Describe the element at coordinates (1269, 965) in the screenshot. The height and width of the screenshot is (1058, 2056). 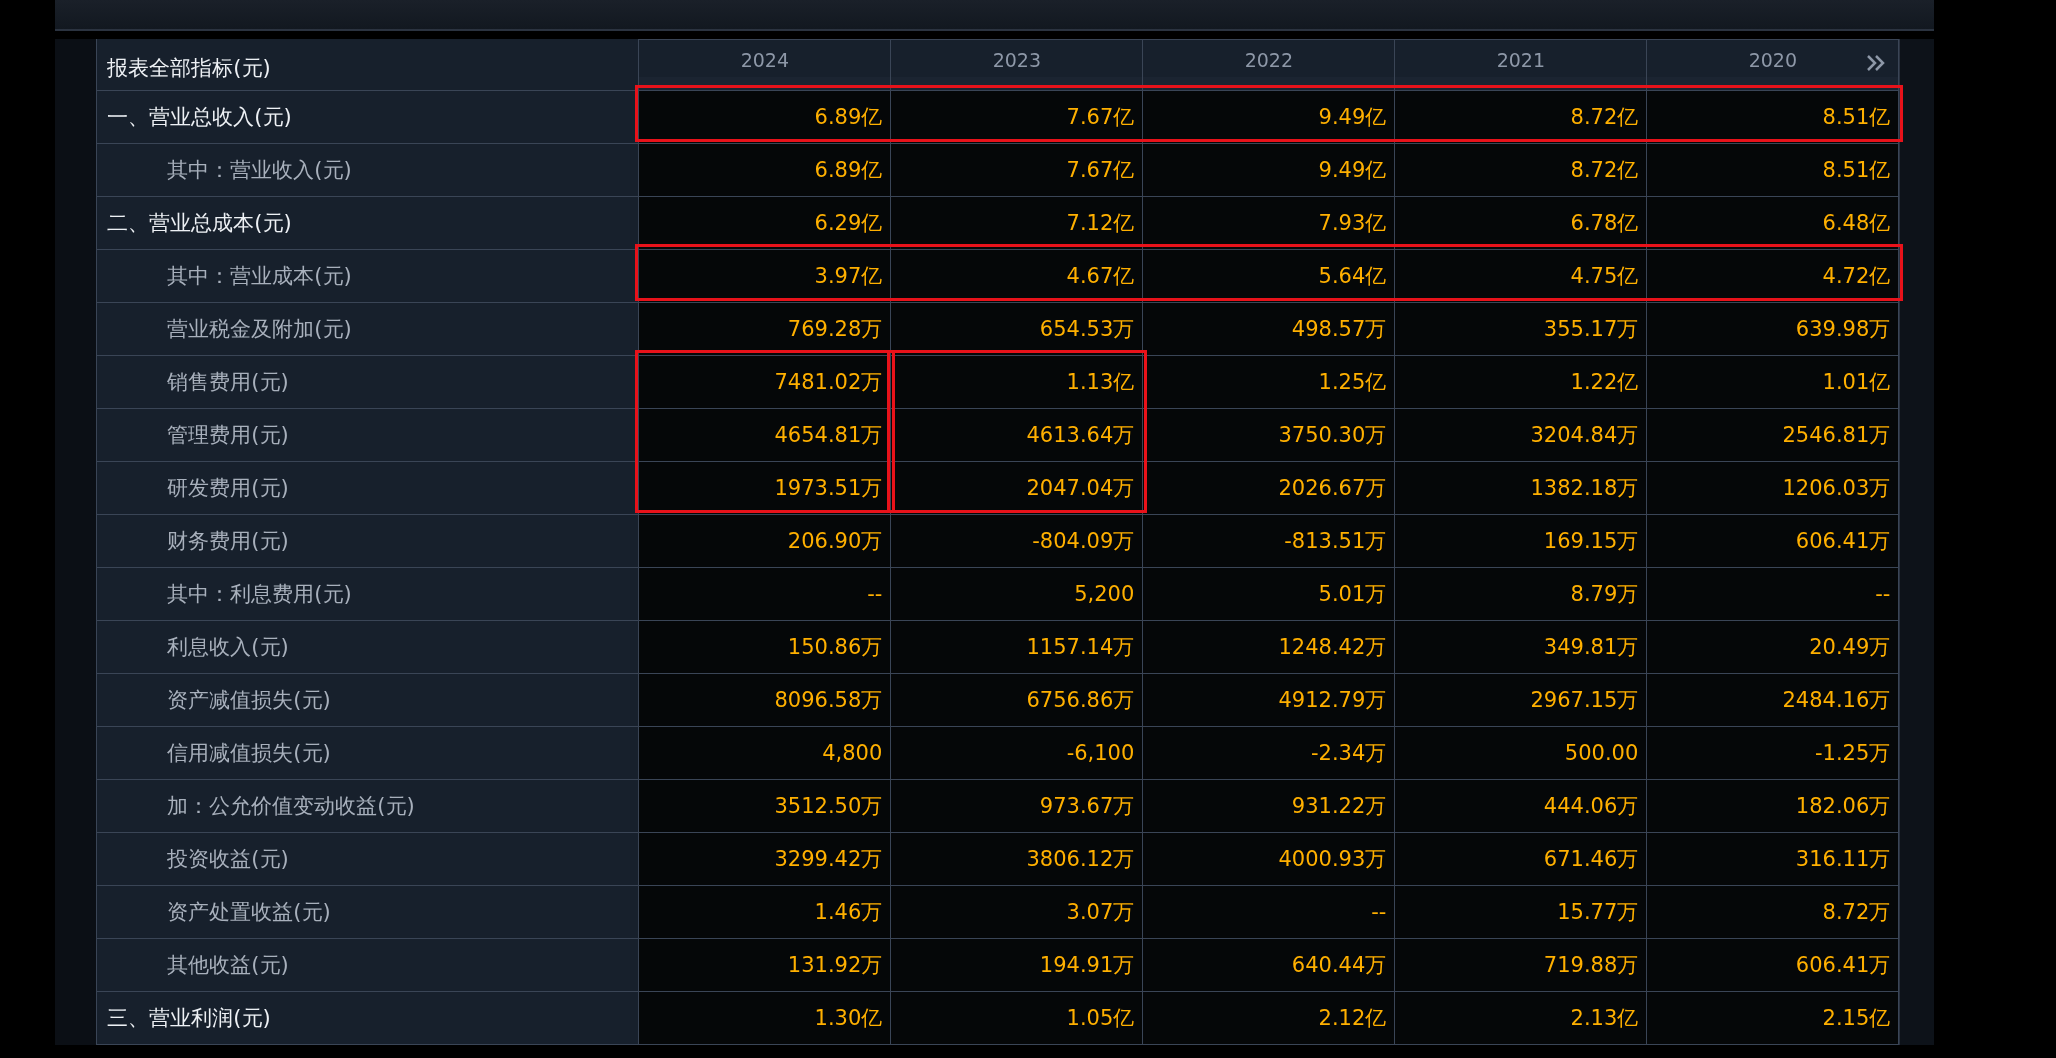
I see `table-cell: 640.44万` at that location.